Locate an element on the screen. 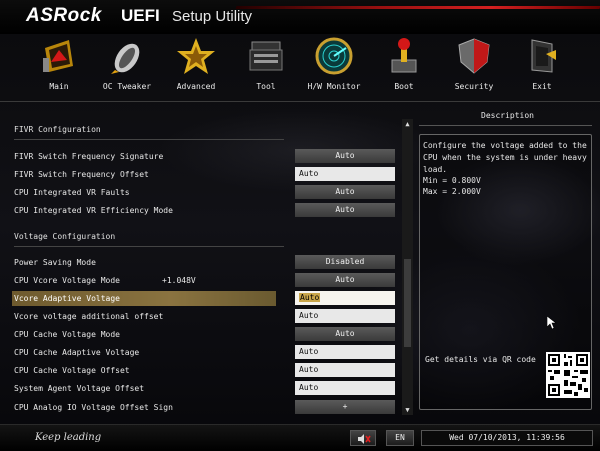  tab-label: Exit is located at coordinates (542, 86).